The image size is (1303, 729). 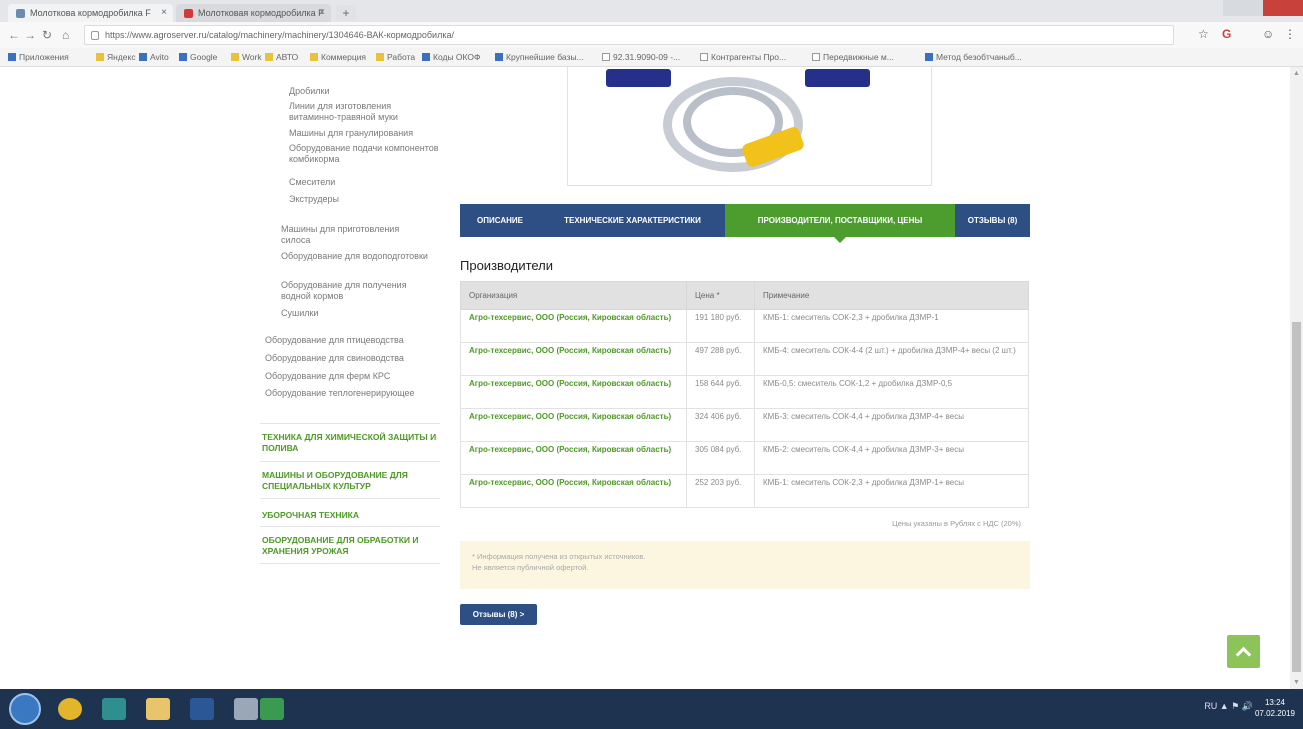 What do you see at coordinates (891, 295) in the screenshot?
I see `column-header: Примечание` at bounding box center [891, 295].